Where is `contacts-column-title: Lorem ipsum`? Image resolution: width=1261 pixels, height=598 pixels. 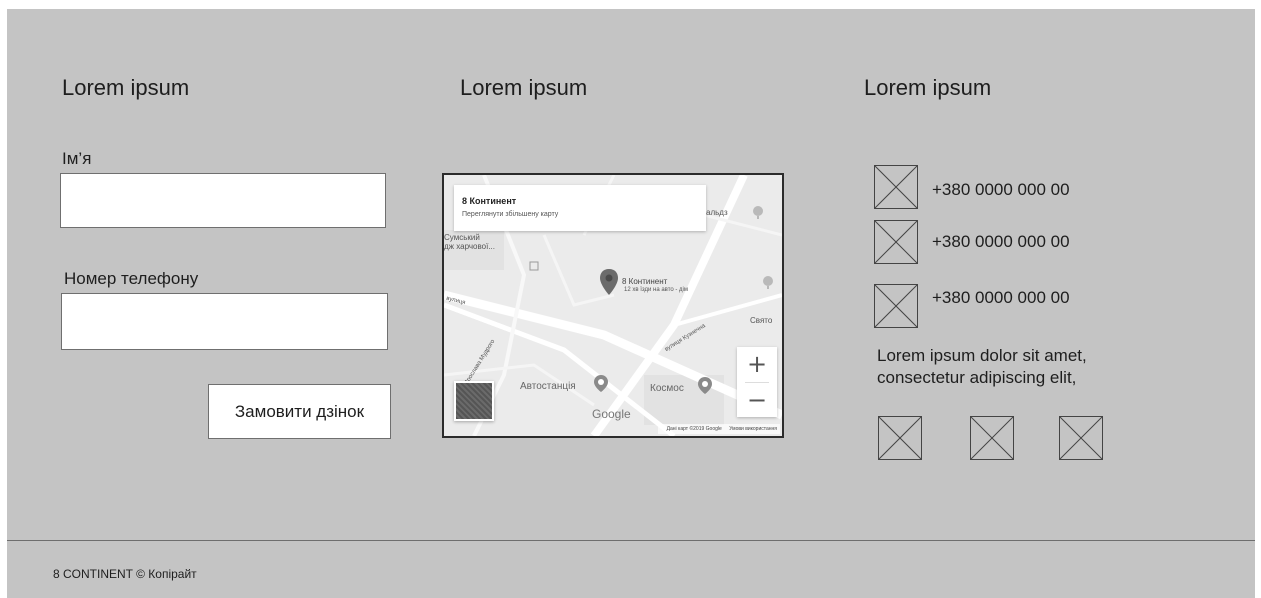 contacts-column-title: Lorem ipsum is located at coordinates (928, 87).